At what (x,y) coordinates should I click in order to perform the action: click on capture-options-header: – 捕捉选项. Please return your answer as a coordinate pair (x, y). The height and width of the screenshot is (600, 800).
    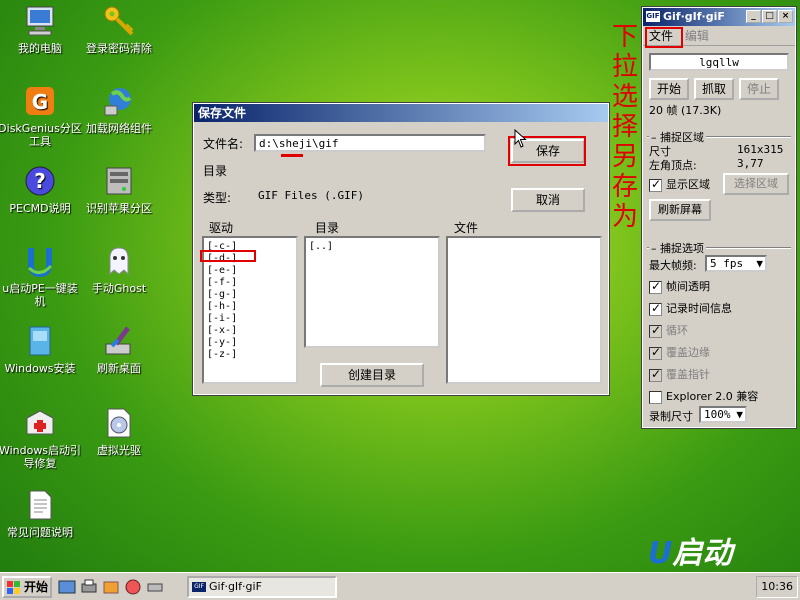
    Looking at the image, I should click on (677, 248).